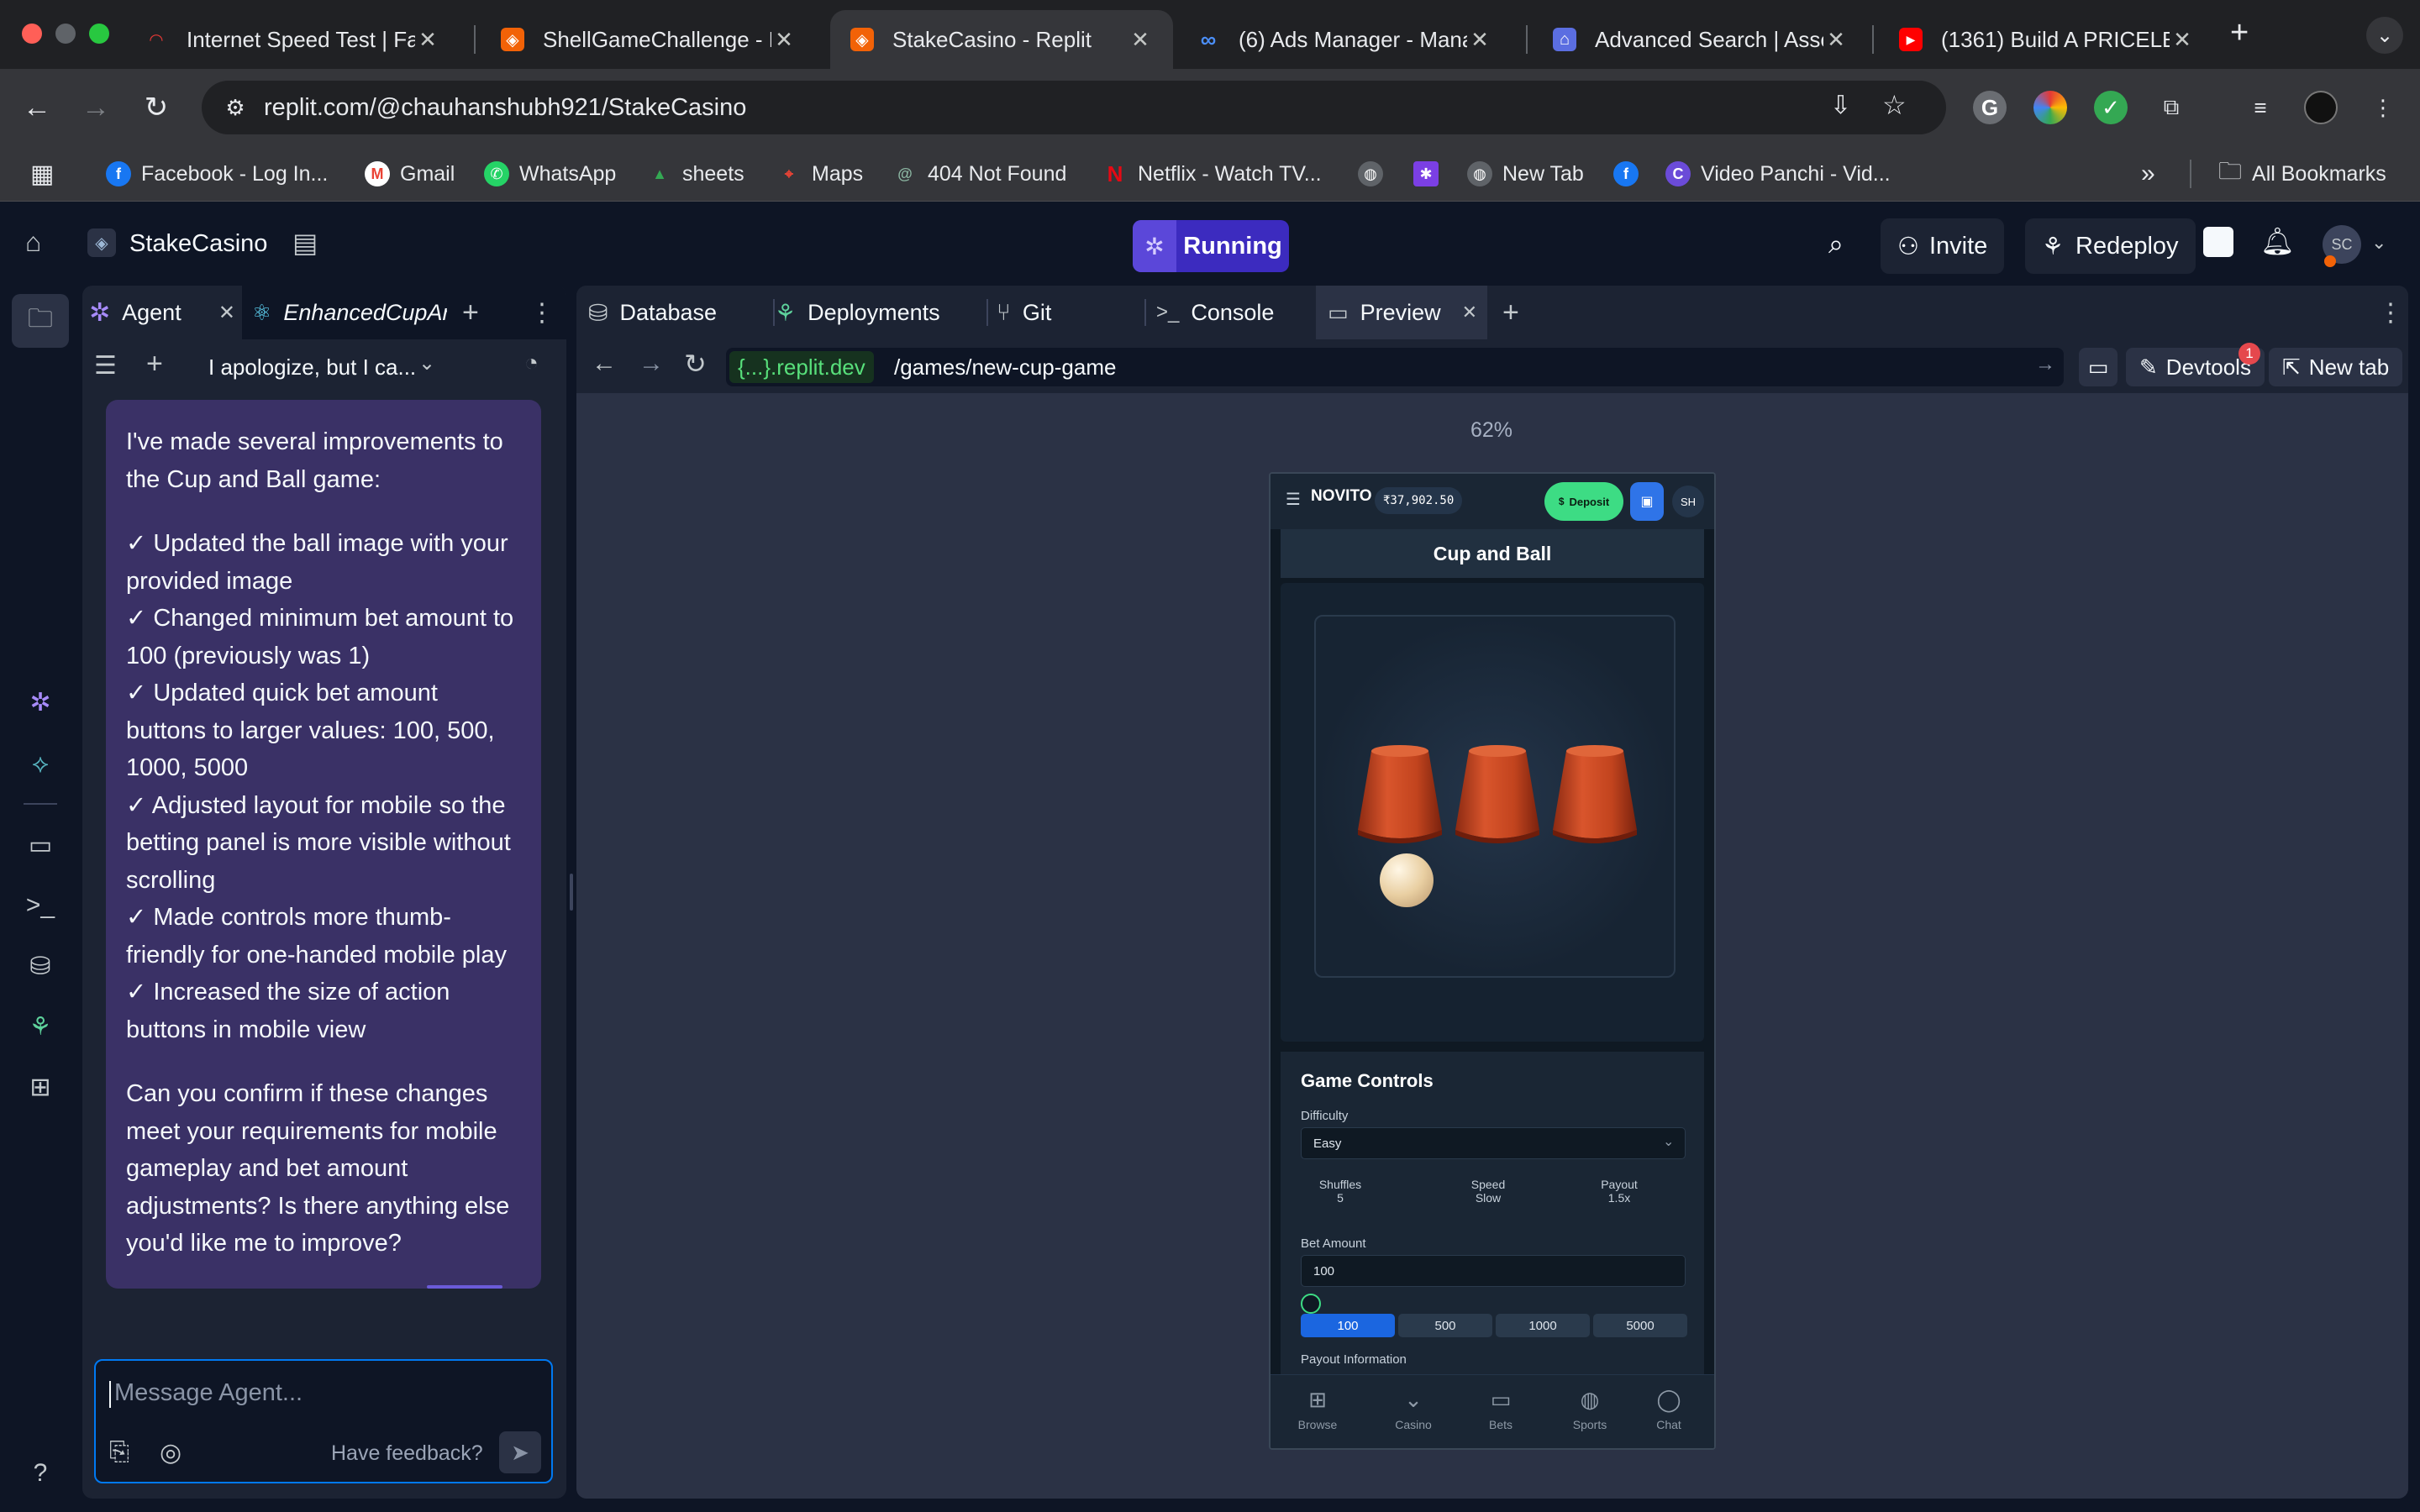 This screenshot has height=1512, width=2420. What do you see at coordinates (1640, 1325) in the screenshot?
I see `quick-bet-5000: 5000` at bounding box center [1640, 1325].